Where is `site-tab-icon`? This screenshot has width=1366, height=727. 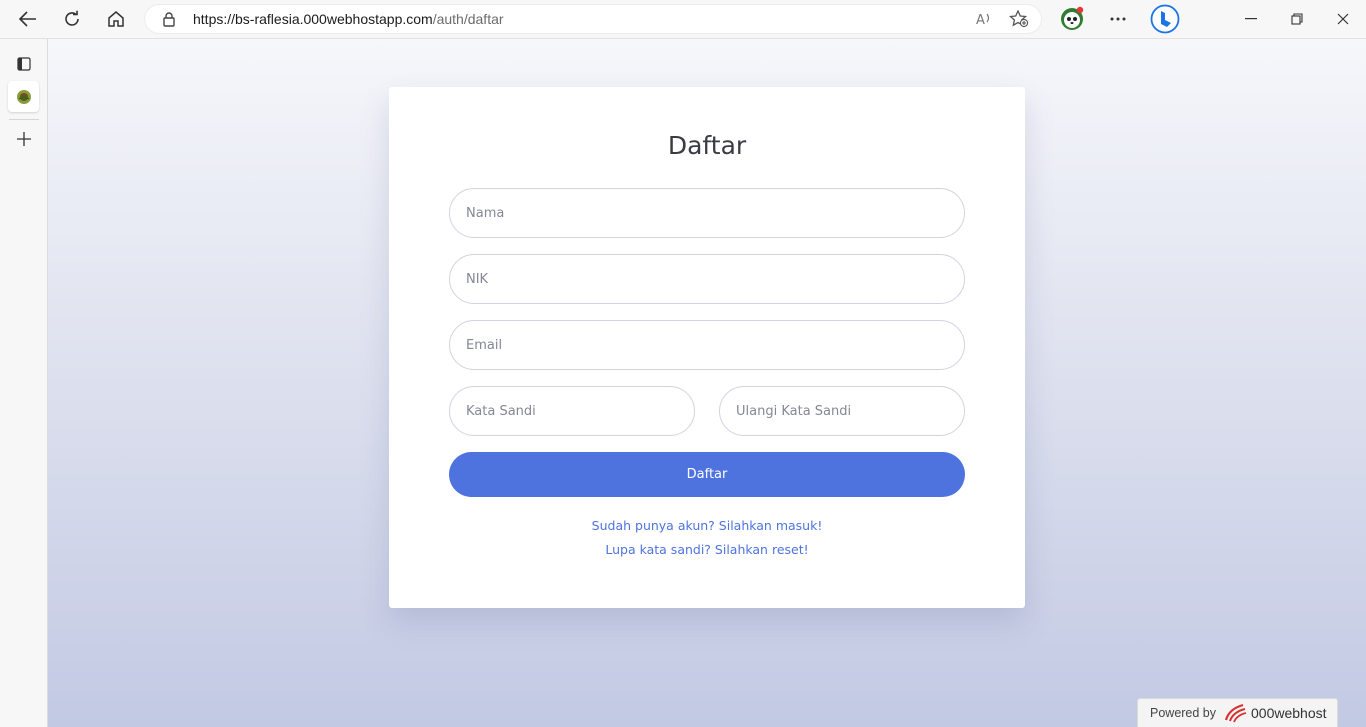 site-tab-icon is located at coordinates (23, 96).